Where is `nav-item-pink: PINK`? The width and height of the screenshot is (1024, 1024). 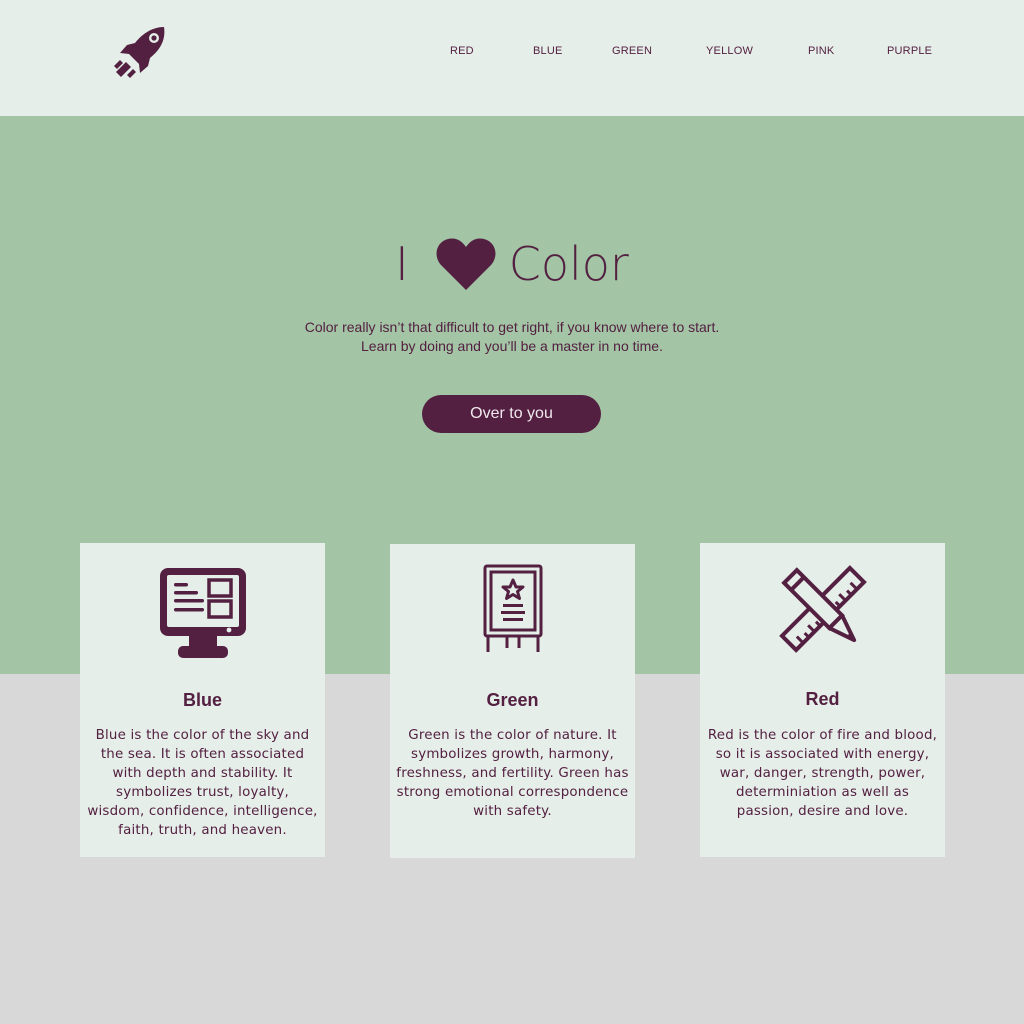 nav-item-pink: PINK is located at coordinates (821, 51).